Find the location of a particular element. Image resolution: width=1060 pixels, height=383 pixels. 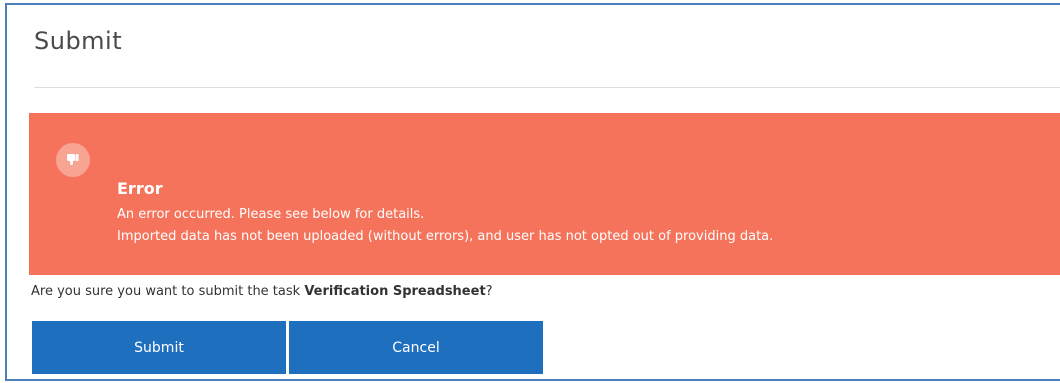

confirm-prefix: Are you sure you want to submit the task is located at coordinates (168, 291).